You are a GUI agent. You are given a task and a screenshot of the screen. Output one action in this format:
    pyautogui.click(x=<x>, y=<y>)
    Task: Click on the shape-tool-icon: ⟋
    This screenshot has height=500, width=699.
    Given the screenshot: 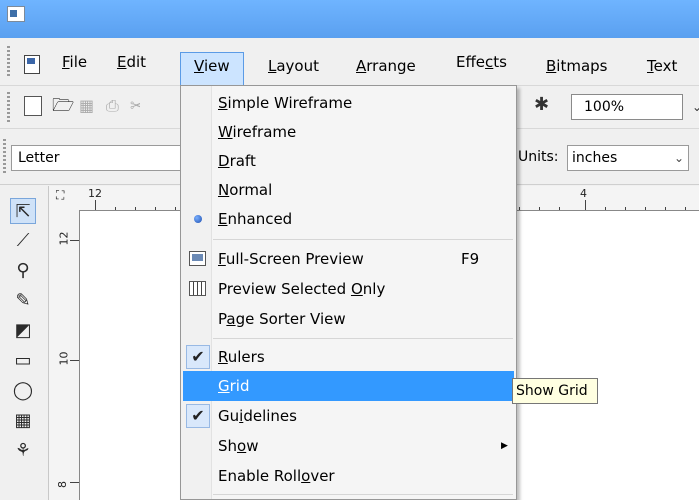 What is the action you would take?
    pyautogui.click(x=23, y=241)
    